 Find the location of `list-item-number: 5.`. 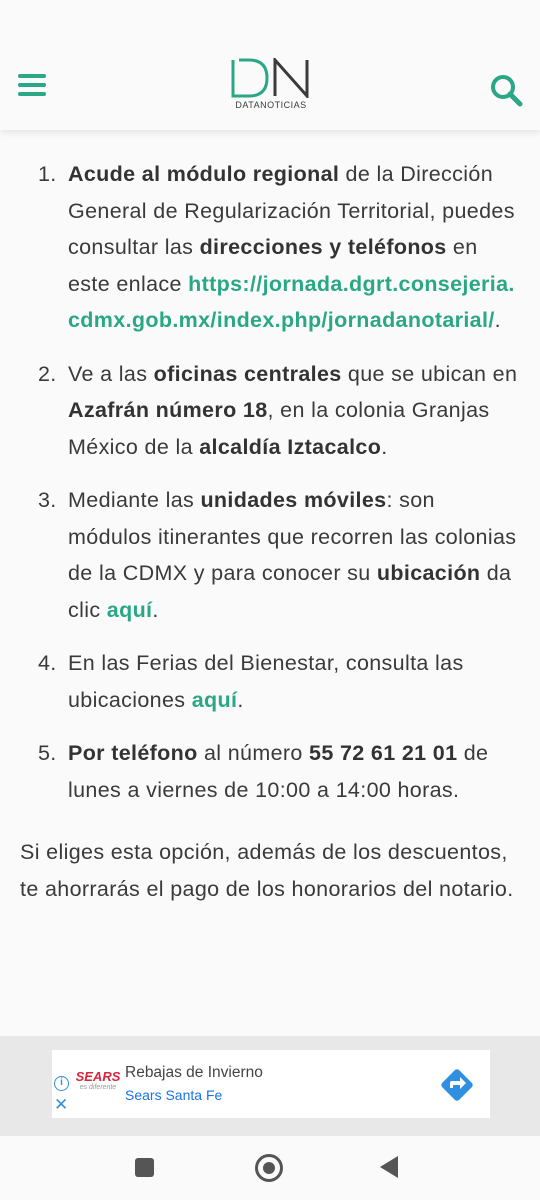

list-item-number: 5. is located at coordinates (47, 753).